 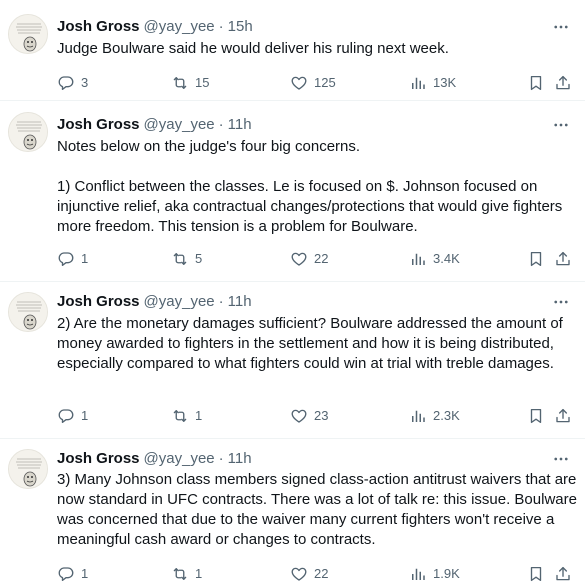 What do you see at coordinates (446, 415) in the screenshot?
I see `views-count: 2.3K` at bounding box center [446, 415].